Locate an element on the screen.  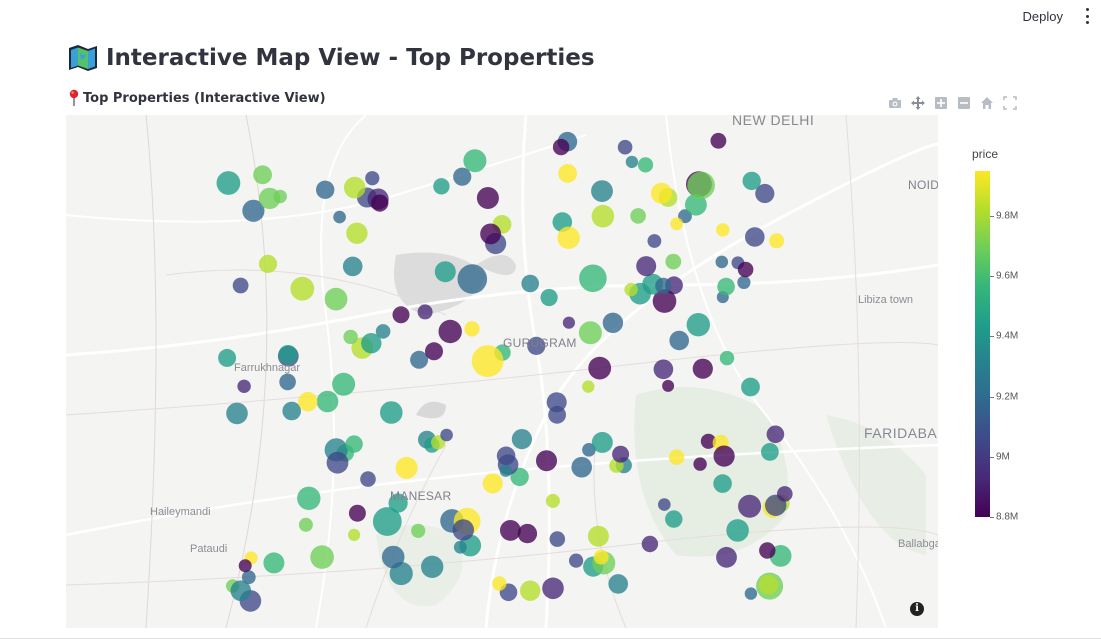
camera-icon is located at coordinates (895, 103).